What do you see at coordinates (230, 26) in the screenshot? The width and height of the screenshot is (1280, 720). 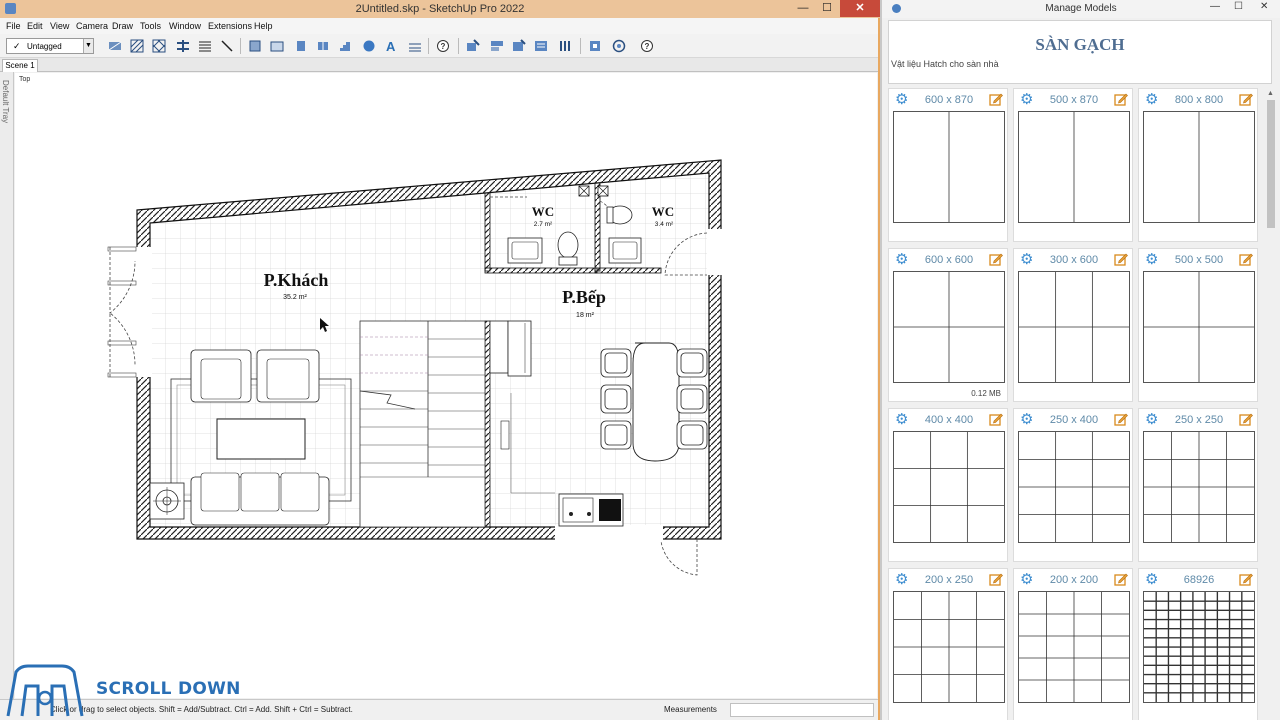 I see `menu-extensions: Extensions` at bounding box center [230, 26].